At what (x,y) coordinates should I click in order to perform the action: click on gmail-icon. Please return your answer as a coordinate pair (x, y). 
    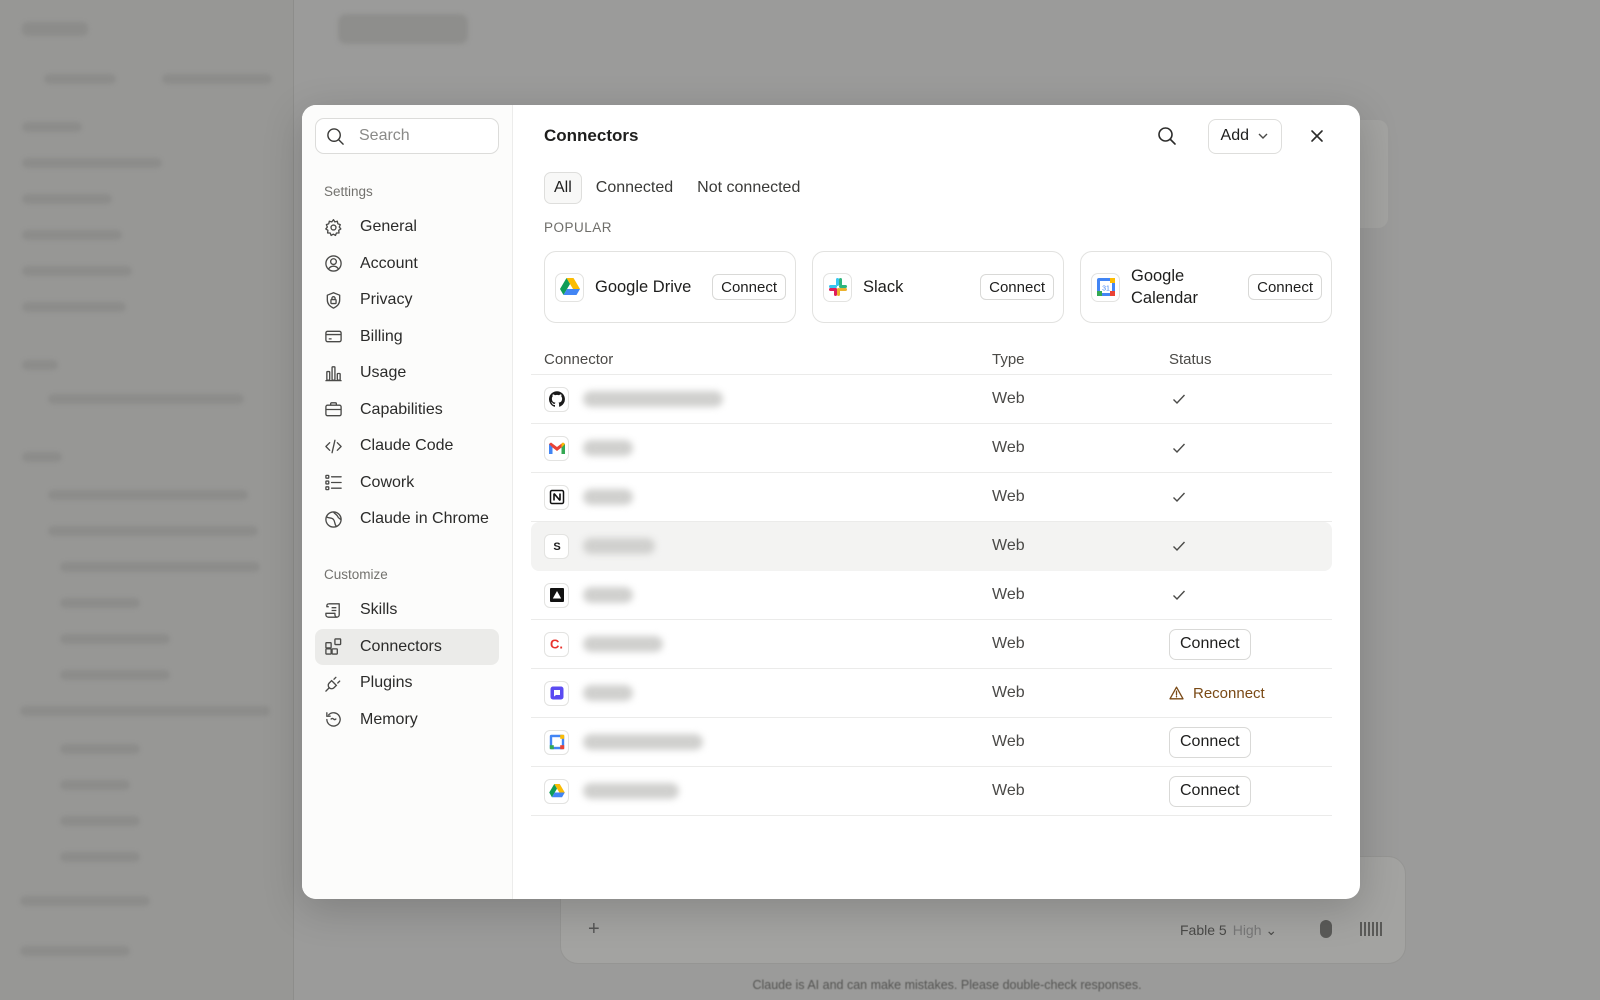
    Looking at the image, I should click on (556, 448).